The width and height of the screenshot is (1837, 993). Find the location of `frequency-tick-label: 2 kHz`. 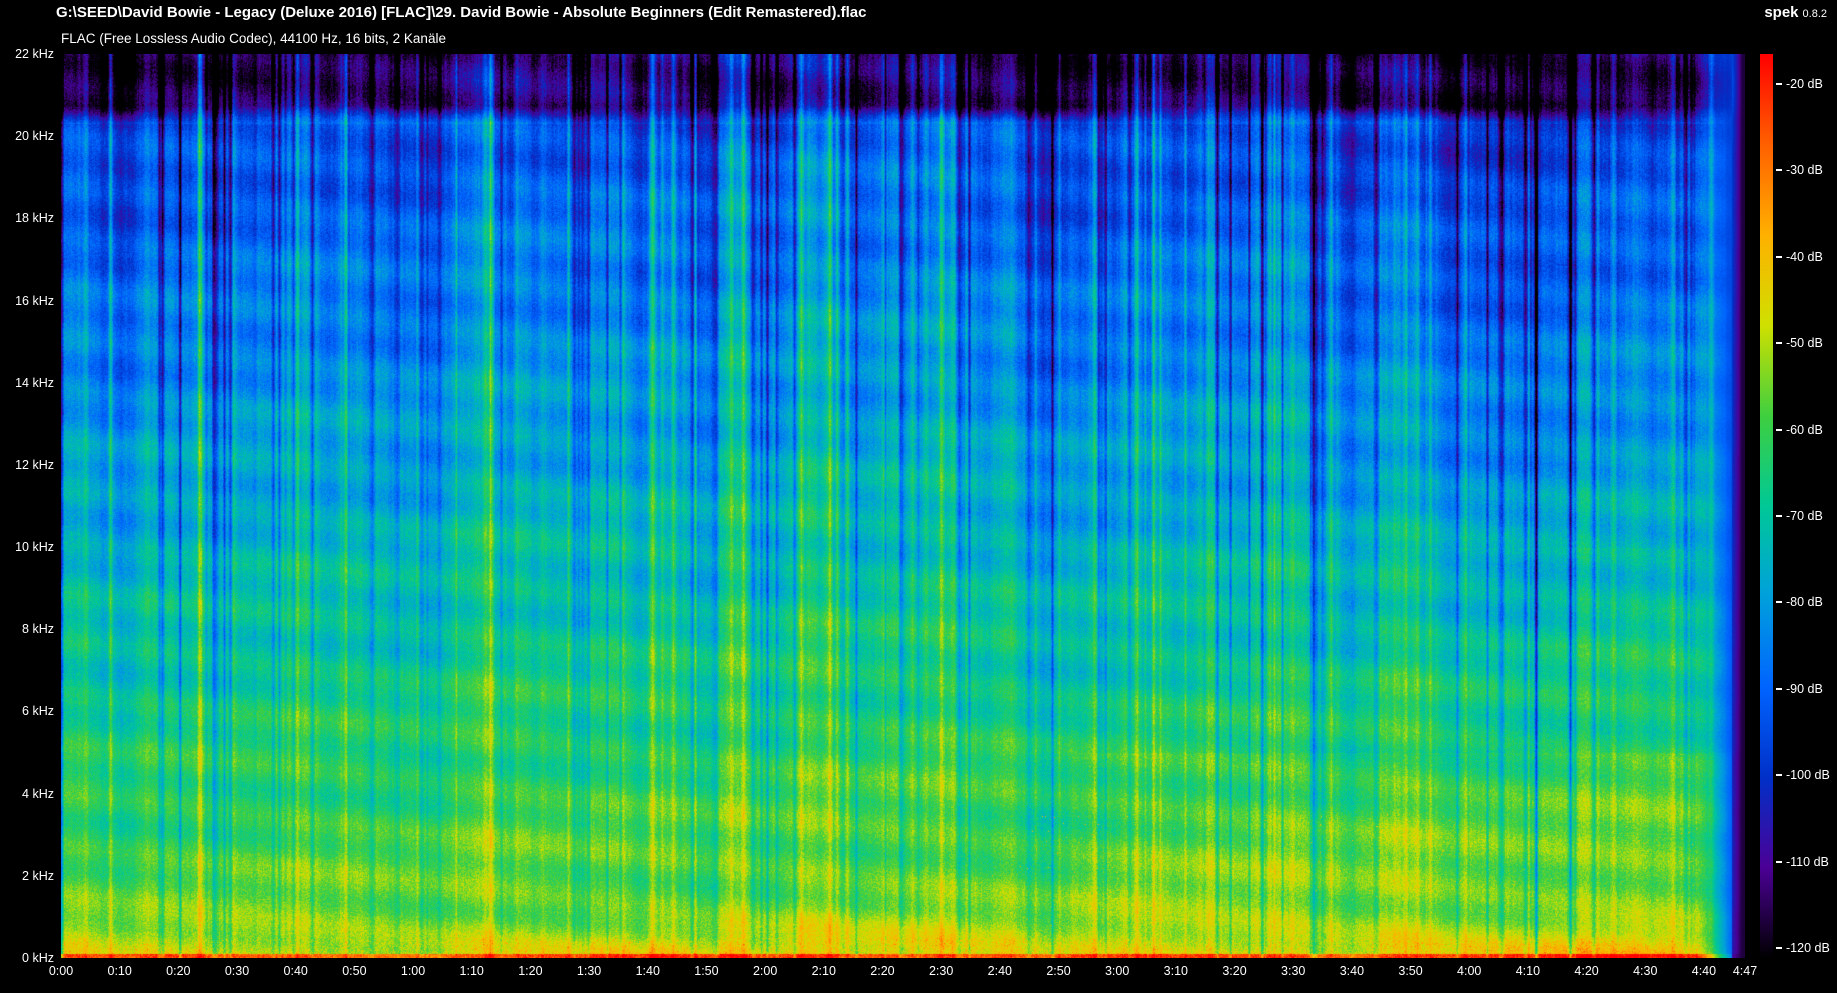

frequency-tick-label: 2 kHz is located at coordinates (38, 875).